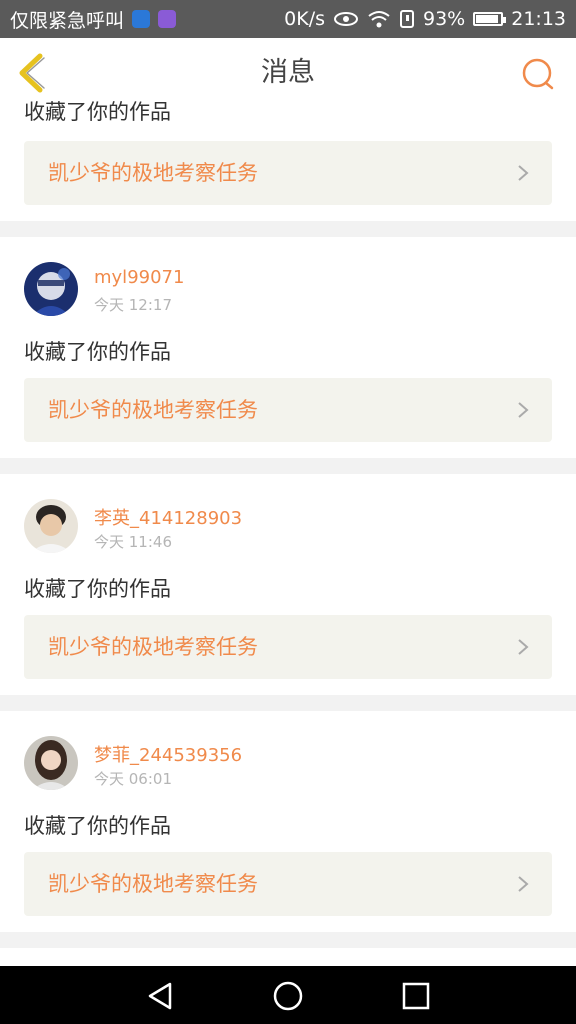  Describe the element at coordinates (67, 20) in the screenshot. I see `carrier-text: 仅限紧急呼叫` at that location.